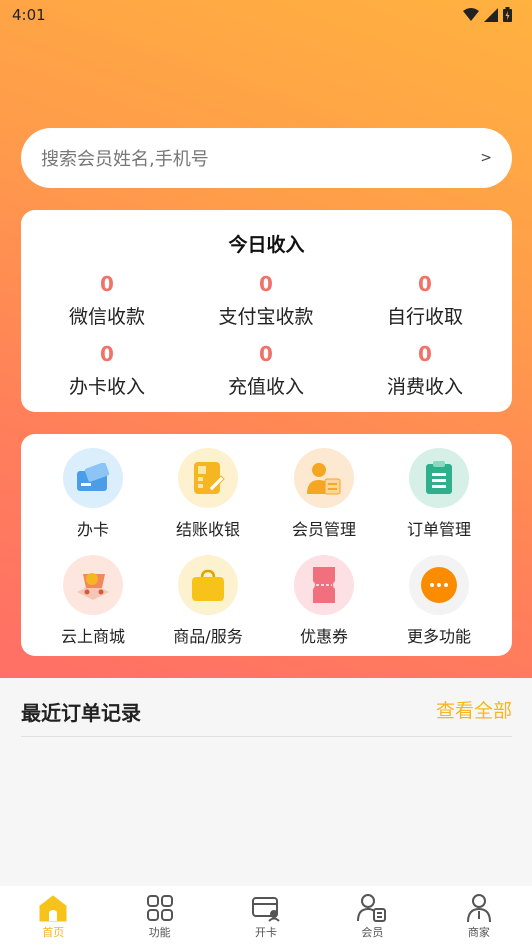 Image resolution: width=532 pixels, height=946 pixels. I want to click on feature-label: 优惠券, so click(323, 636).